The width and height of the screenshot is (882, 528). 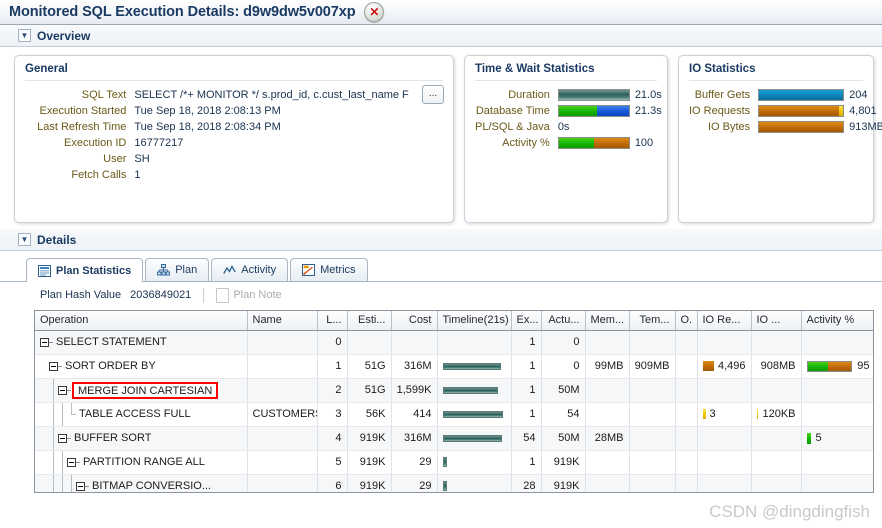 I want to click on value-wrapper: 100, so click(x=605, y=143).